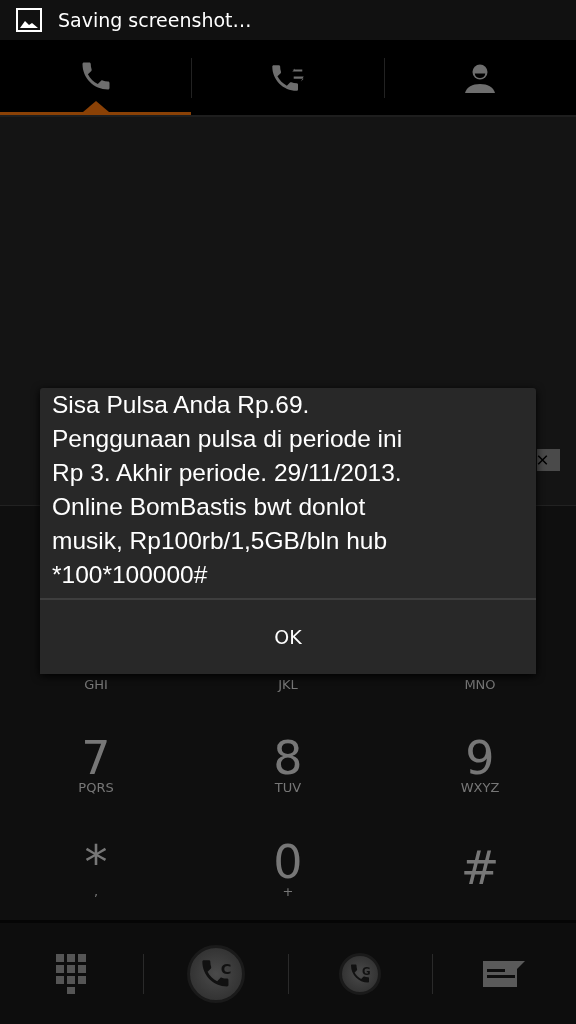 The image size is (576, 1024). Describe the element at coordinates (227, 490) in the screenshot. I see `dialog-message: Sisa Pulsa Anda Rp.69. Penggunaan pulsa di periode ini Rp 3. Akhir periode. 29/11/2013. Online BomBastis bwt donlot musik, Rp100rb/1,5GB/bln hub *100*100000#` at that location.